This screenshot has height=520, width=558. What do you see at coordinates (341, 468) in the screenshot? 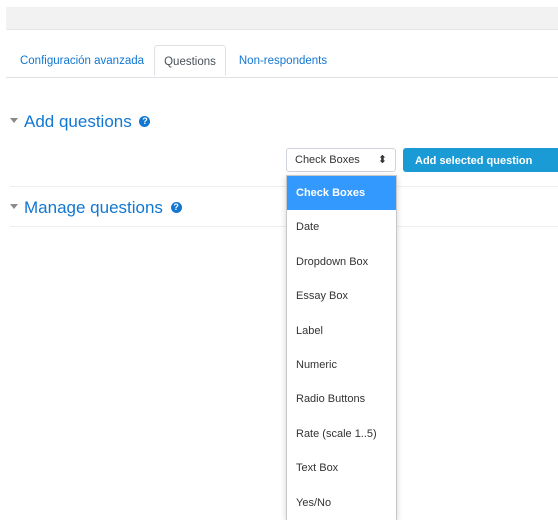
I see `option-text-box: Text Box` at bounding box center [341, 468].